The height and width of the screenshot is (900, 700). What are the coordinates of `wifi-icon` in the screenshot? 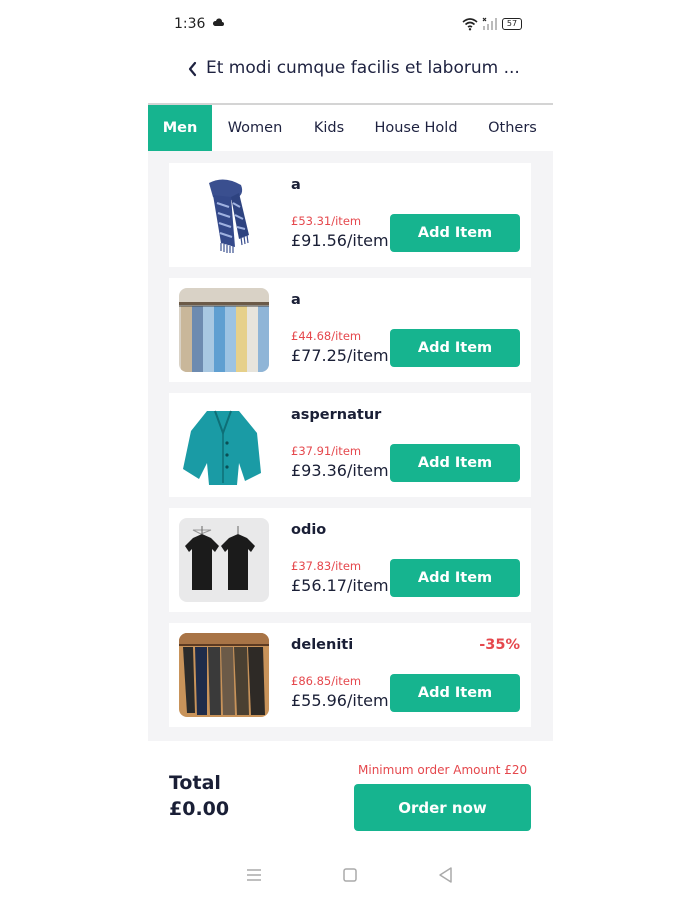 It's located at (470, 24).